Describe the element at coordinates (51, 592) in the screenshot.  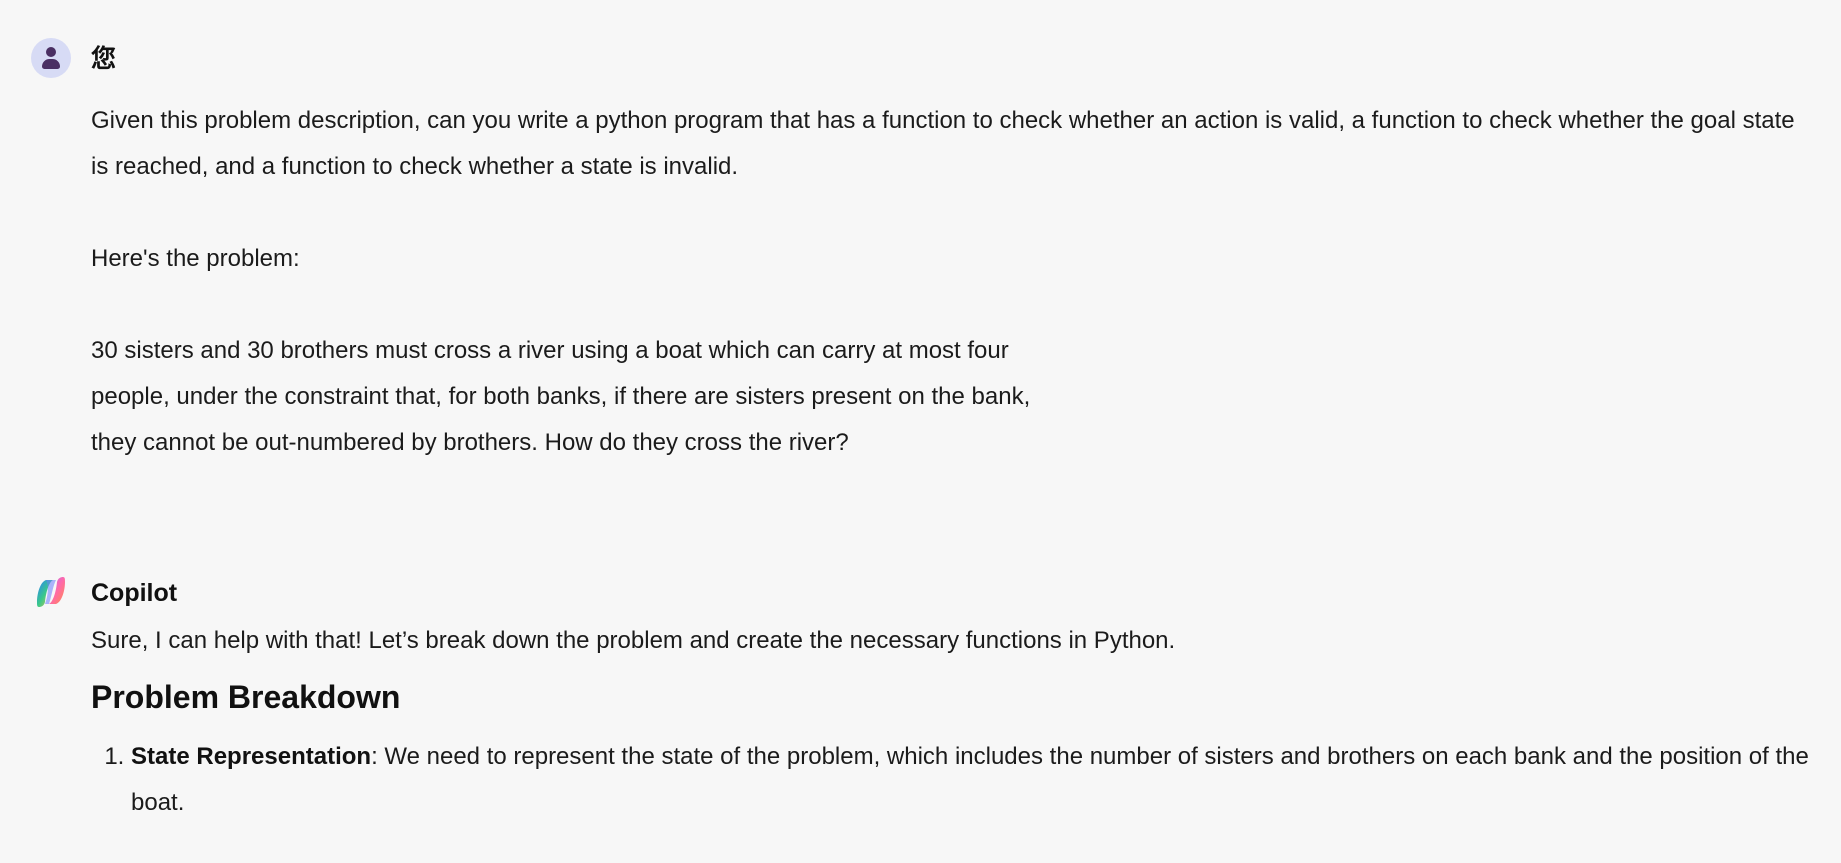
I see `copilot-logo-icon` at that location.